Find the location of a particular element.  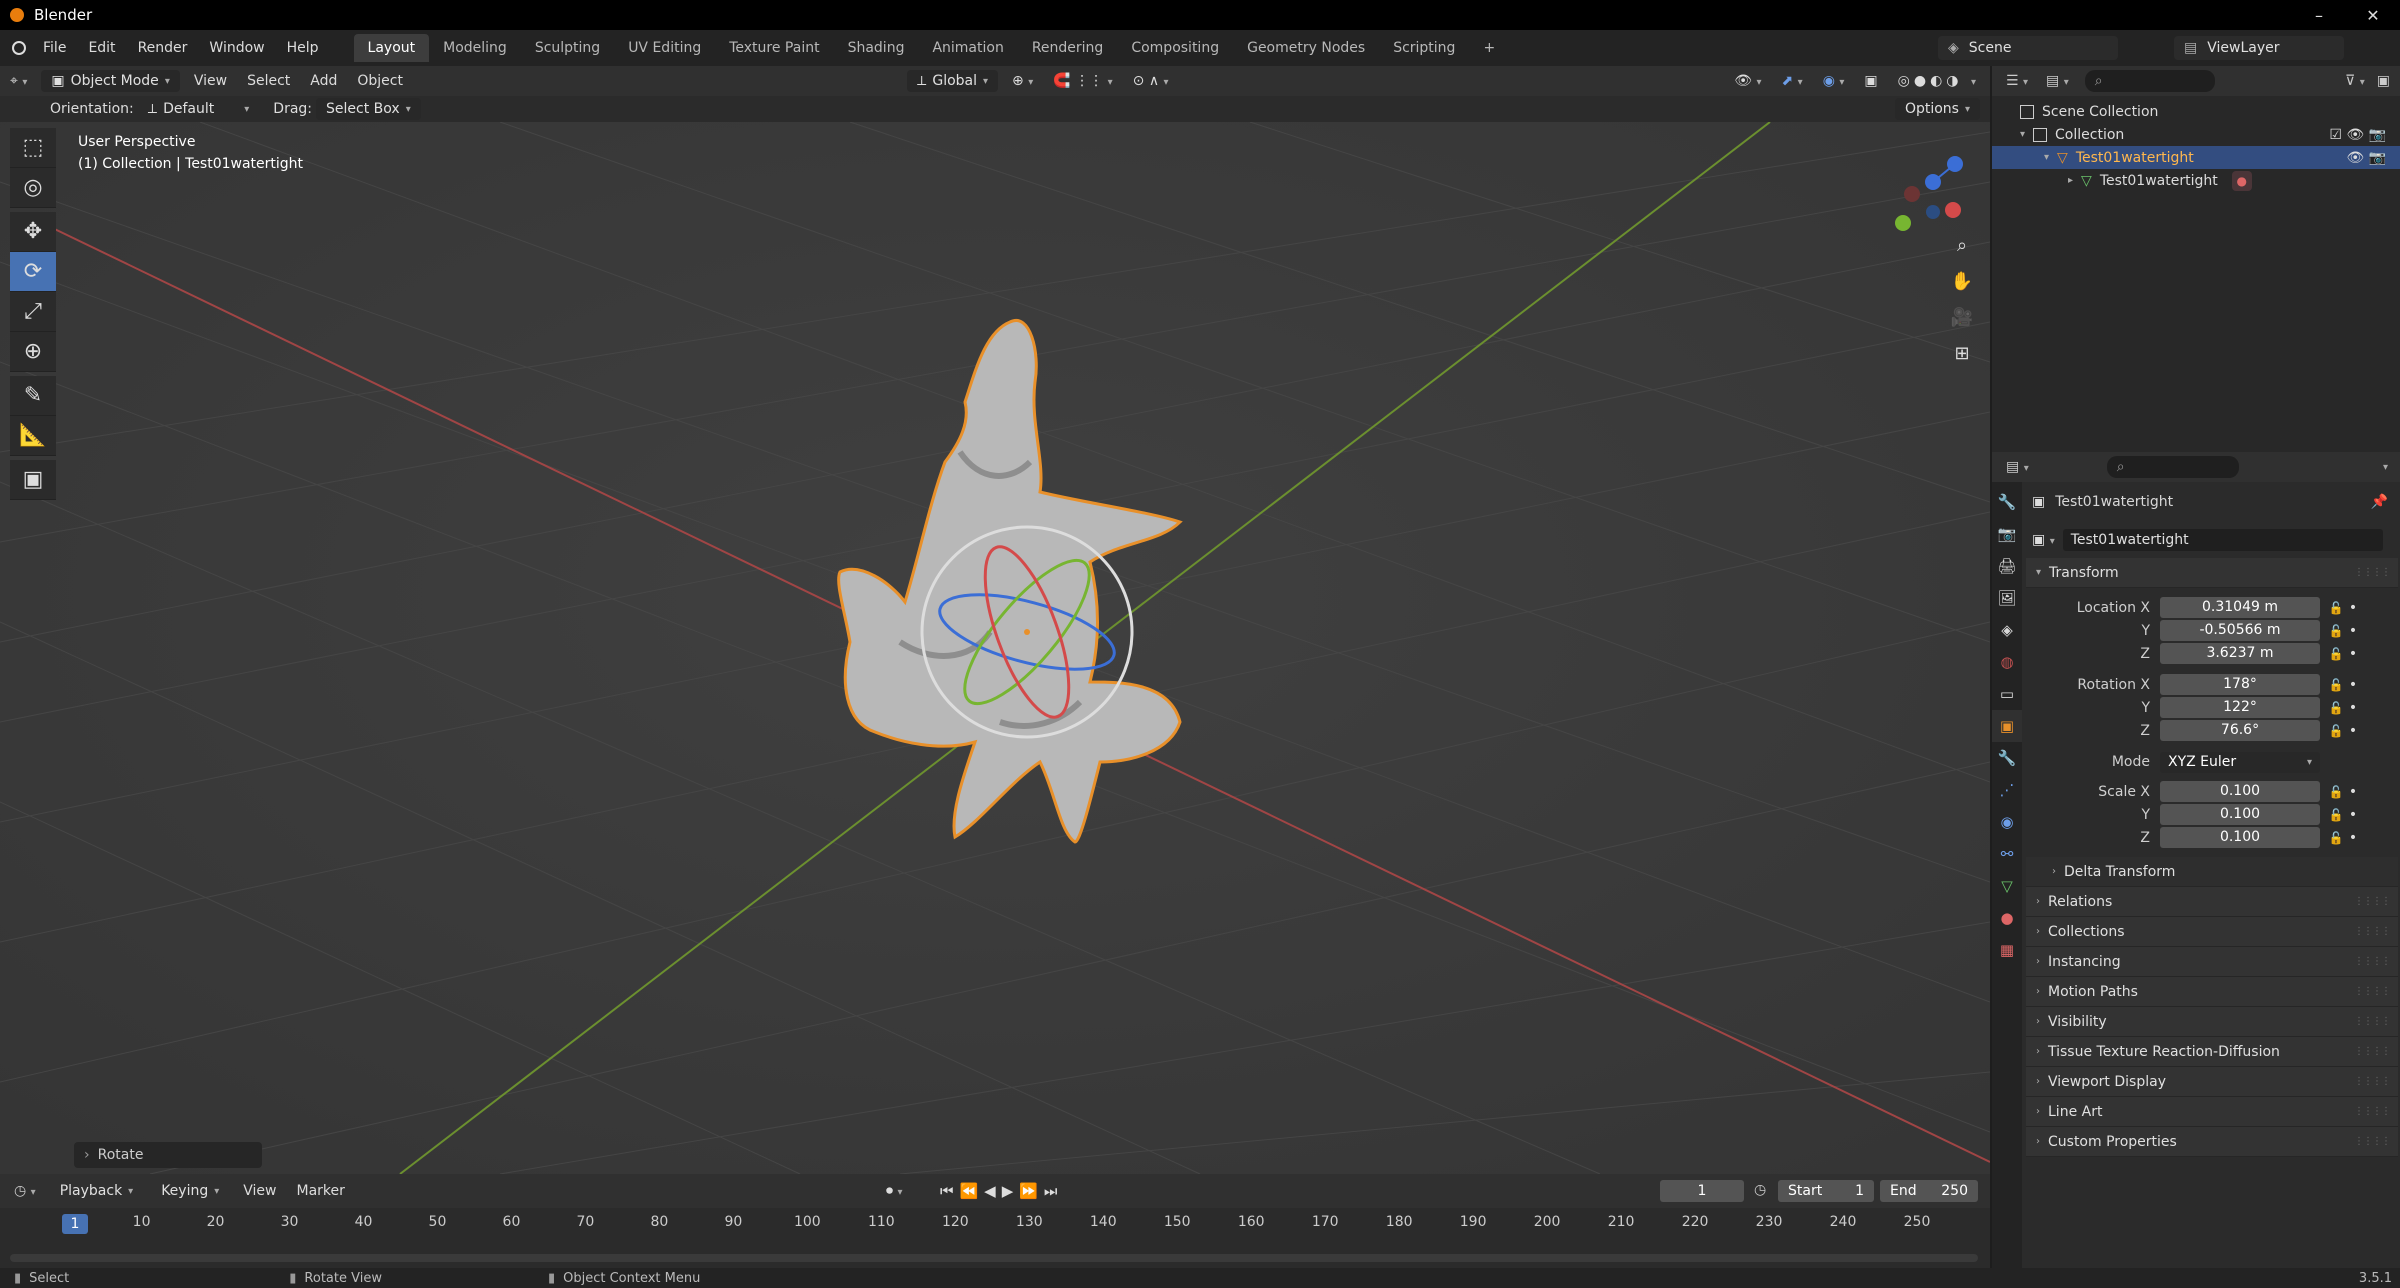

pin-icon: 📌 is located at coordinates (2379, 502).